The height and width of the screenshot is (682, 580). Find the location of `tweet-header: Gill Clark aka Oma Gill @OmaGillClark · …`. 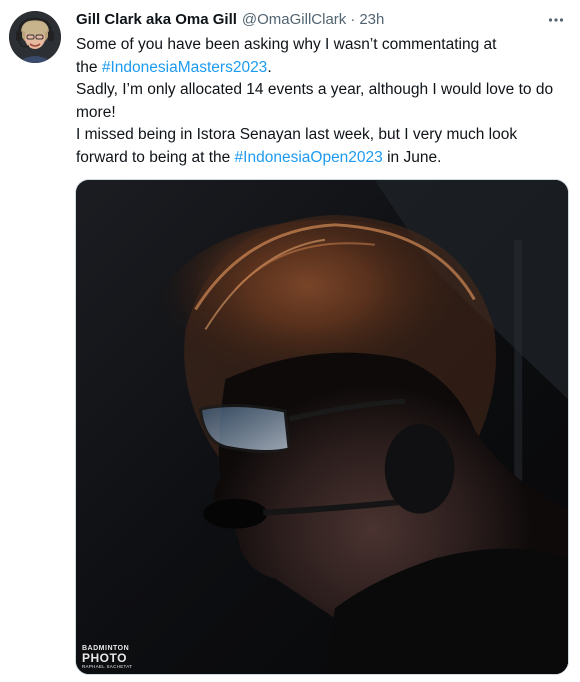

tweet-header: Gill Clark aka Oma Gill @OmaGillClark · … is located at coordinates (230, 20).